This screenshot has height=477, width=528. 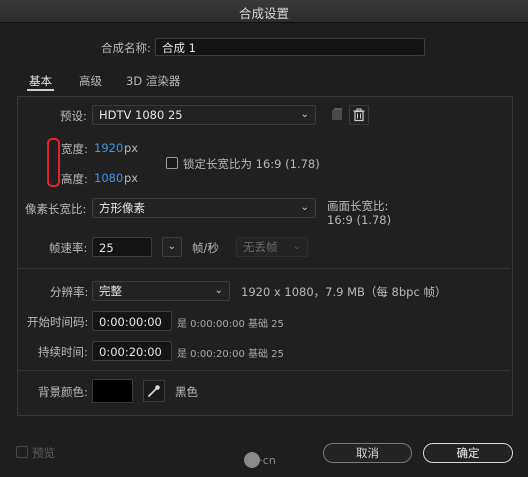 I want to click on comp-name-input: 合成 1, so click(x=290, y=47).